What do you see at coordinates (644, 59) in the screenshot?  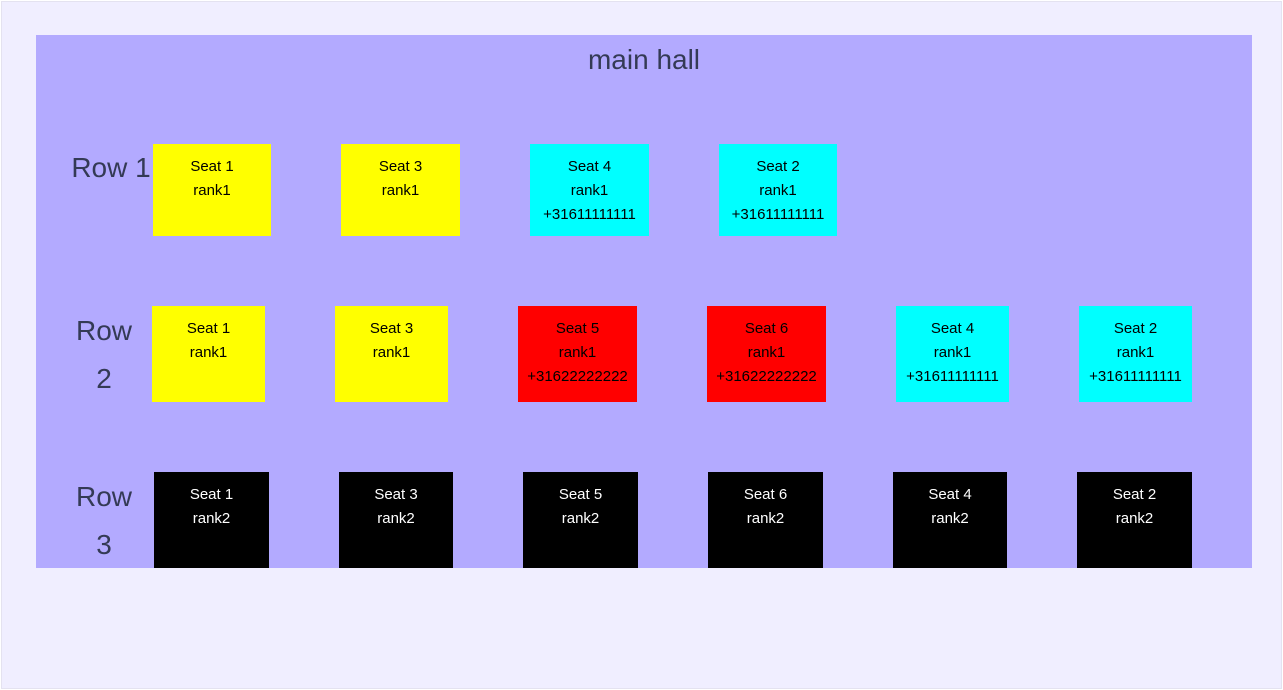 I see `hall-title: main hall` at bounding box center [644, 59].